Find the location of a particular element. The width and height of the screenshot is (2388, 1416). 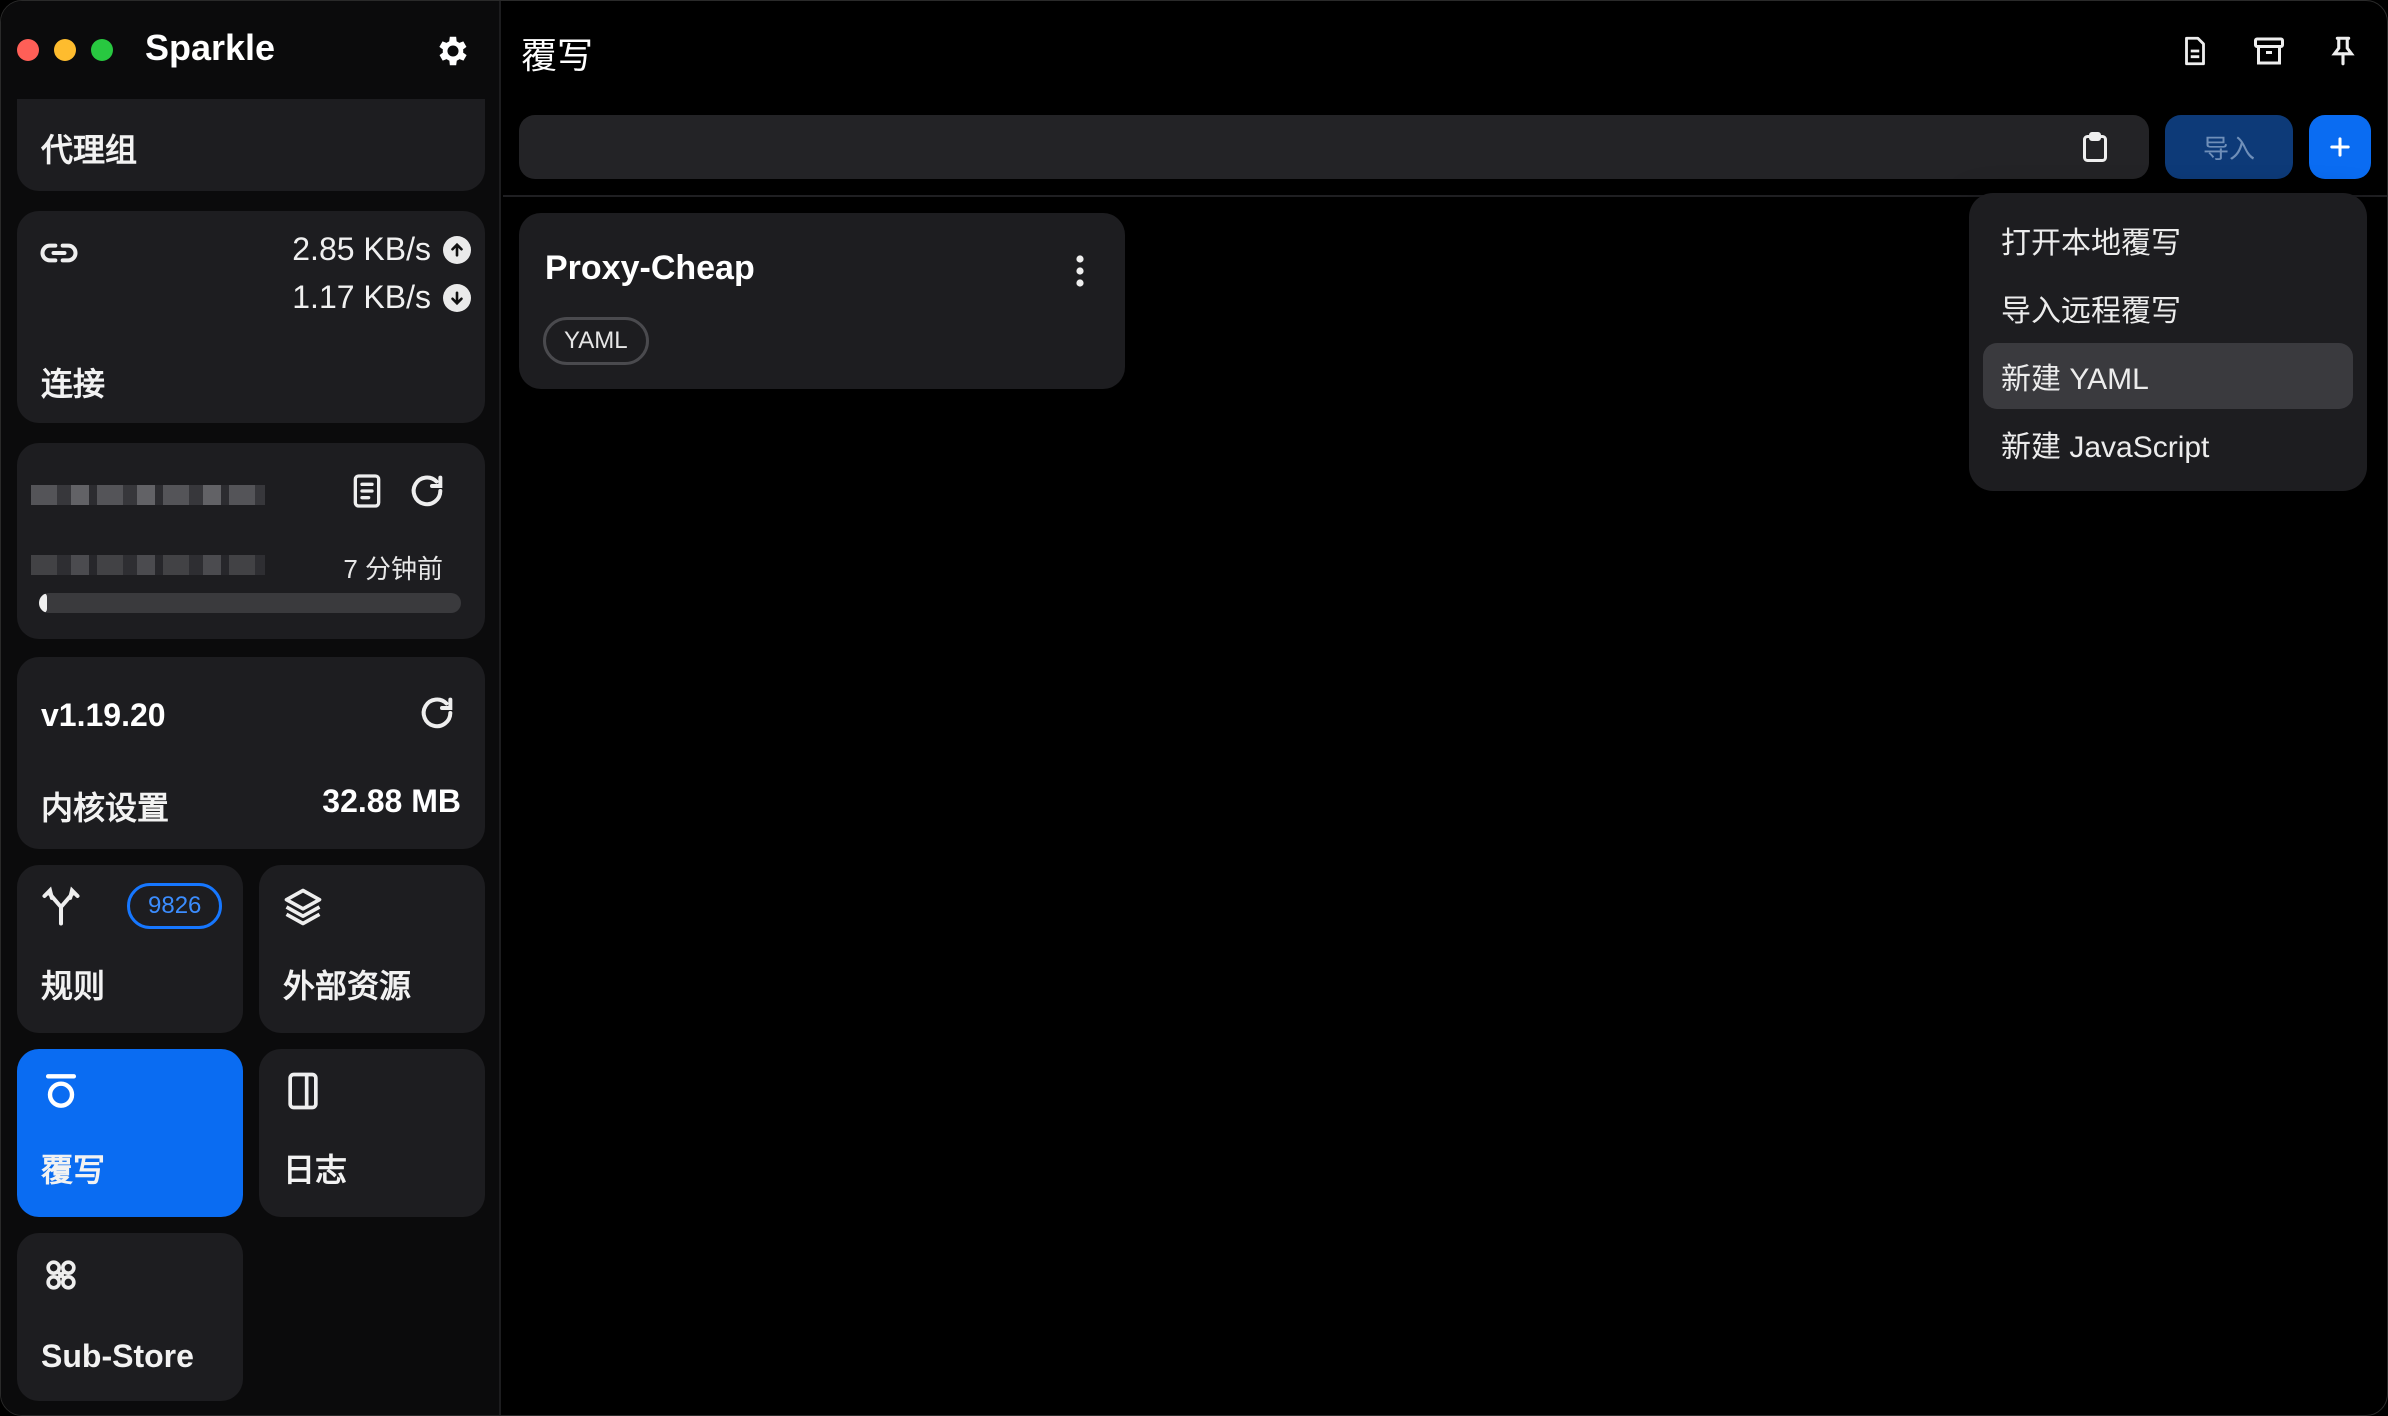

override-url-input is located at coordinates (1334, 147).